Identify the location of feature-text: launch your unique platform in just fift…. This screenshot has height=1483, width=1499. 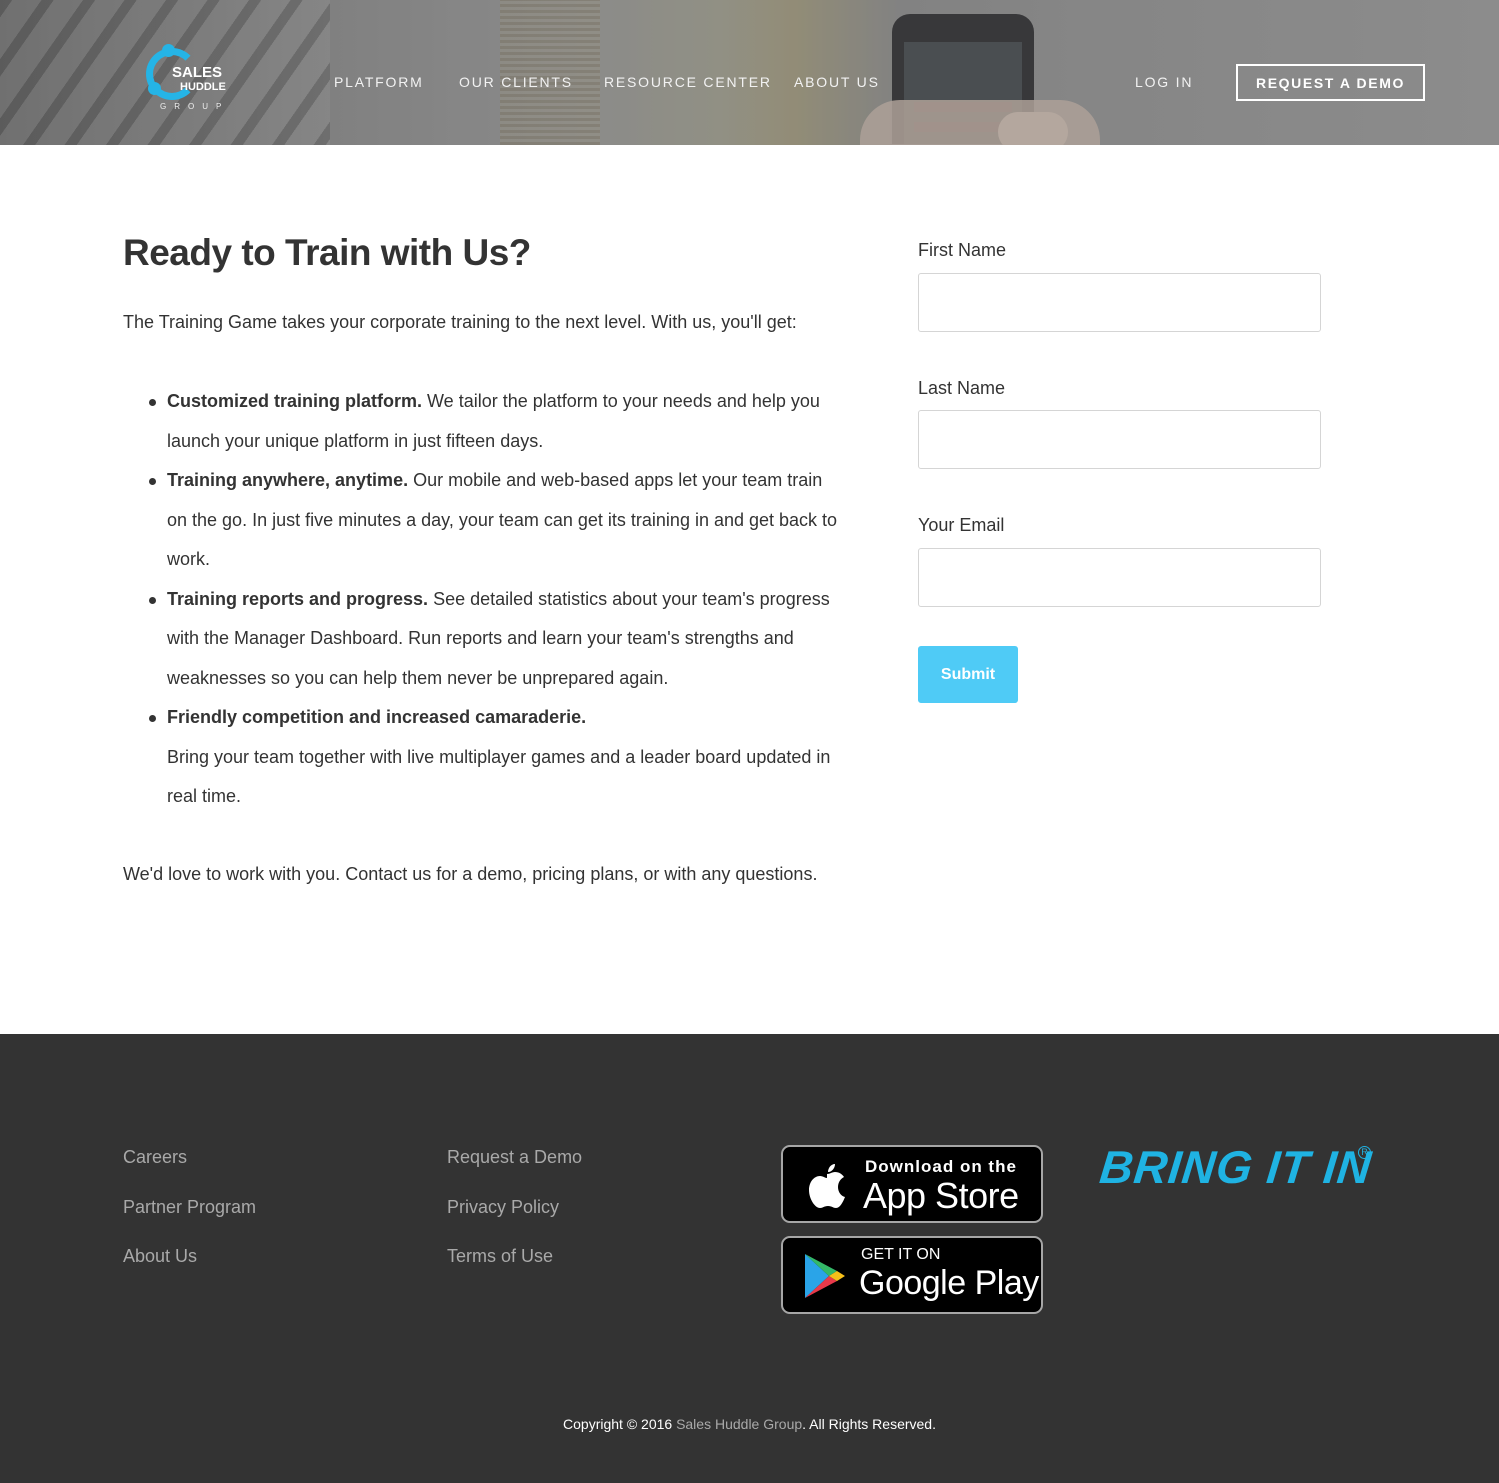
(355, 440).